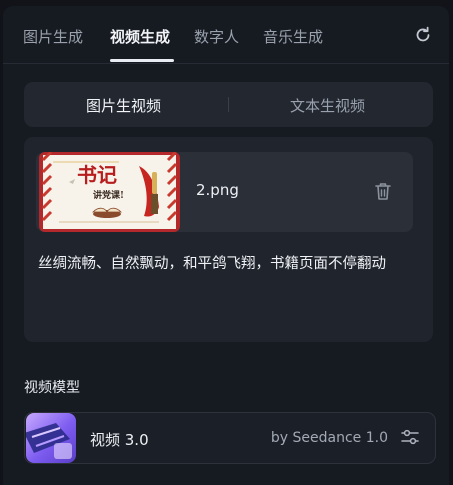  I want to click on generation-mode-switch: 图片生视频 文本生视频, so click(228, 104).